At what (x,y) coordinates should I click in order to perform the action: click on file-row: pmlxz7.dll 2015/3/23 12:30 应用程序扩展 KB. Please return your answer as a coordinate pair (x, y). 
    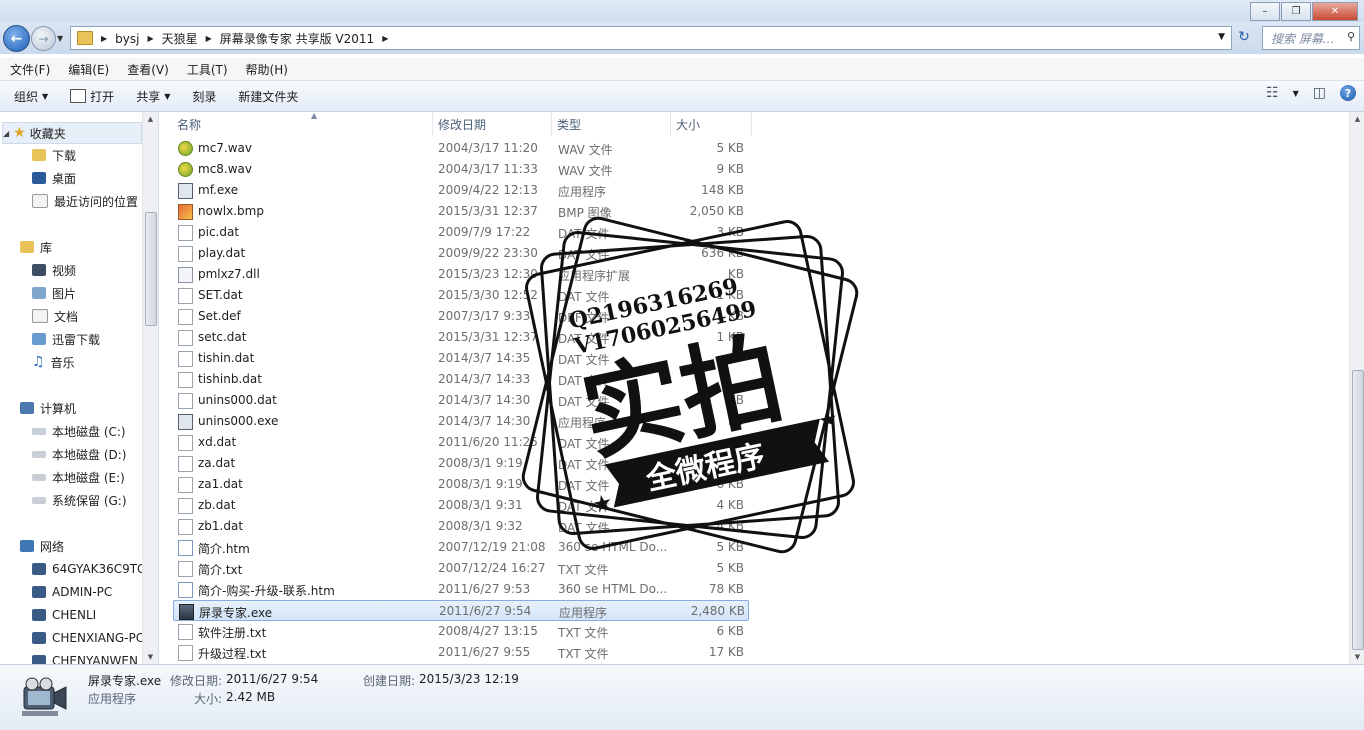
    Looking at the image, I should click on (461, 274).